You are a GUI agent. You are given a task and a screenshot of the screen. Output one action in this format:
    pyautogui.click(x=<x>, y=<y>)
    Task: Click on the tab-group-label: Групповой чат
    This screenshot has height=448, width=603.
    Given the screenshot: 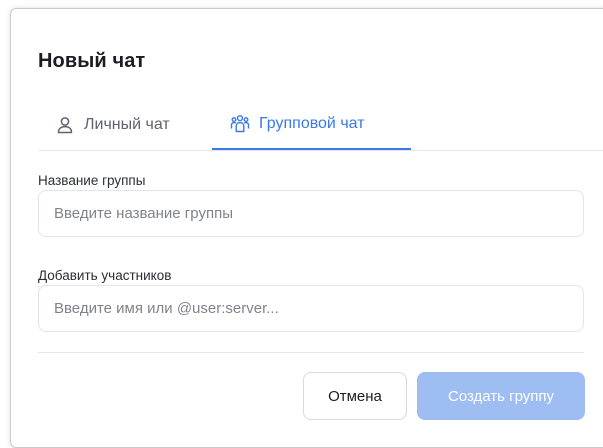 What is the action you would take?
    pyautogui.click(x=312, y=123)
    